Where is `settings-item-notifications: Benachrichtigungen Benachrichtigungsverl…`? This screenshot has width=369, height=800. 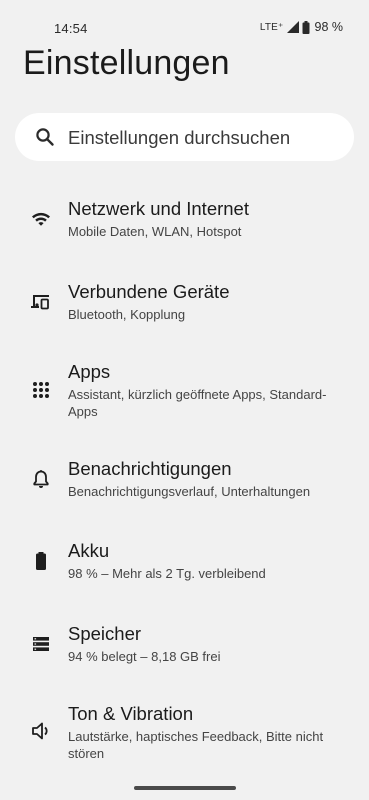 settings-item-notifications: Benachrichtigungen Benachrichtigungsverl… is located at coordinates (184, 482).